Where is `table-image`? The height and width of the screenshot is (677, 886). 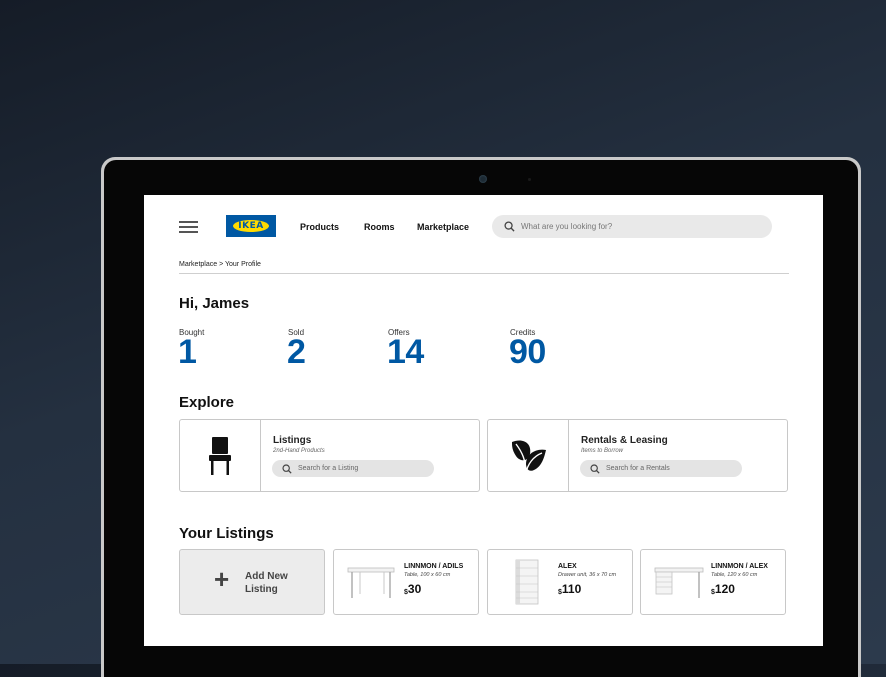 table-image is located at coordinates (371, 582).